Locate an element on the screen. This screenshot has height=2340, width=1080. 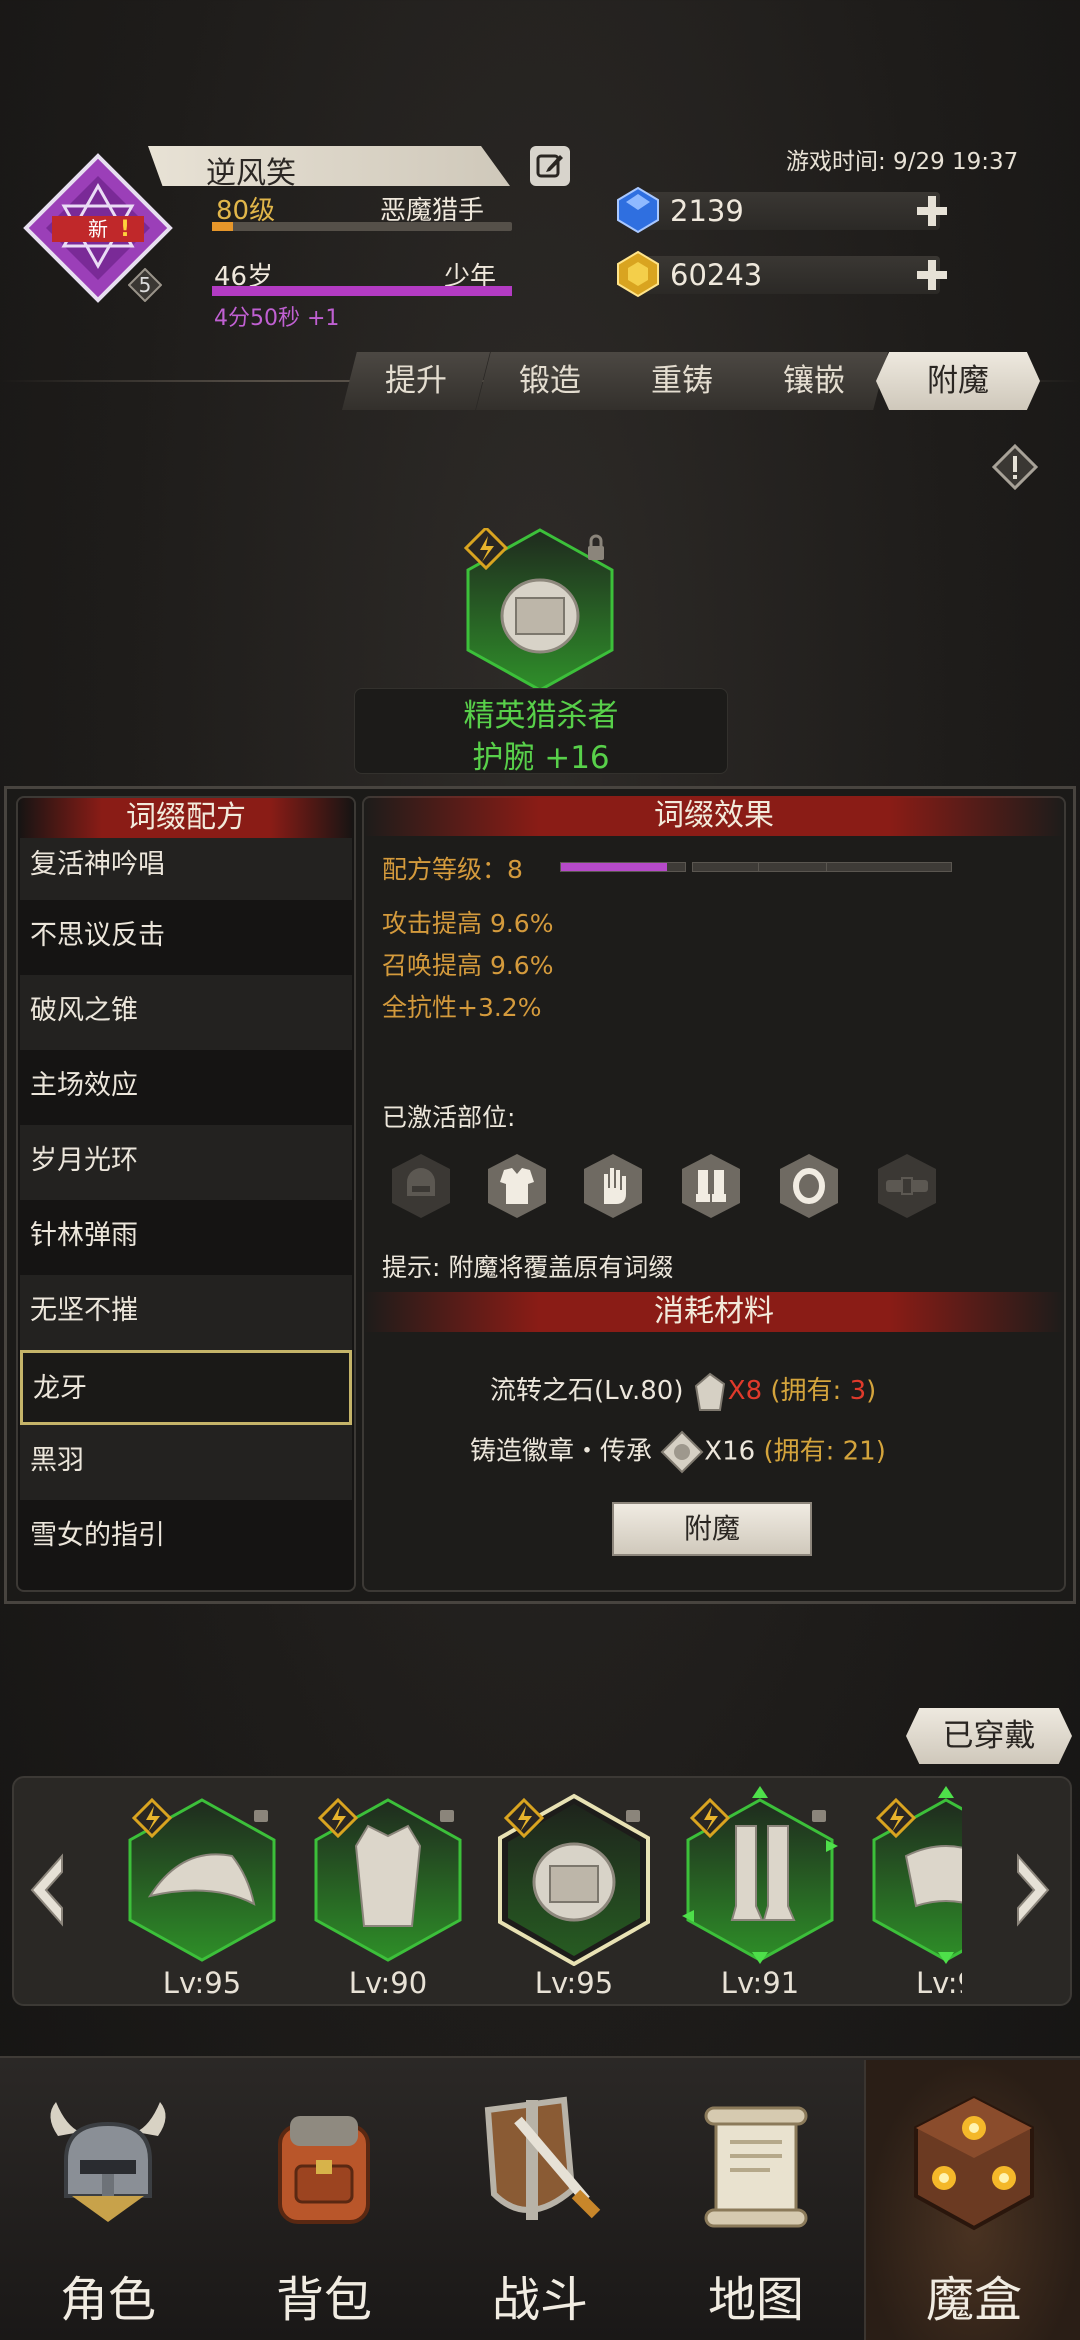
recipe-title: 词缀配方 is located at coordinates (186, 818).